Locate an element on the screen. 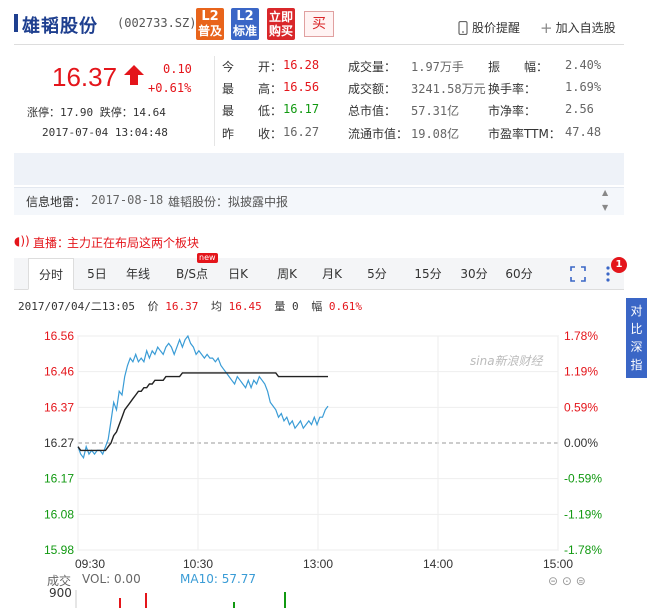 The image size is (647, 608). new-badge: new is located at coordinates (207, 258).